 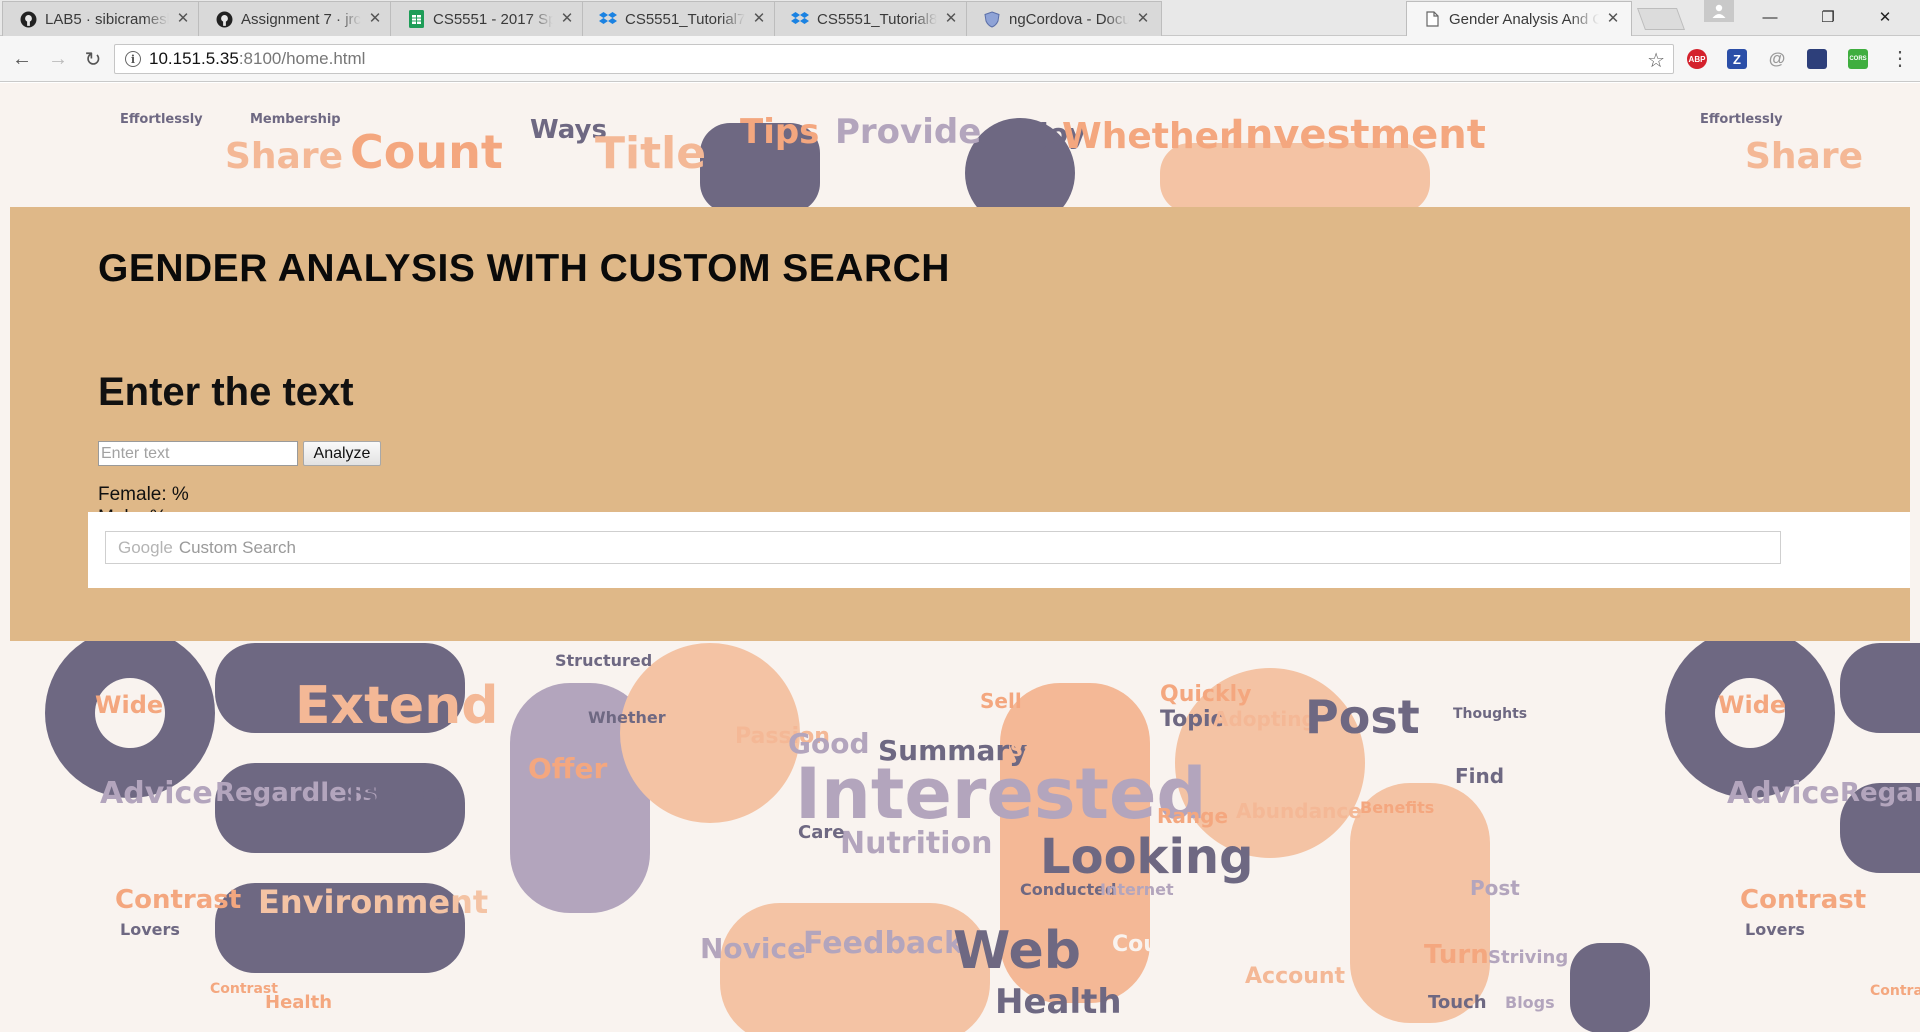 What do you see at coordinates (524, 268) in the screenshot?
I see `page-title: GENDER ANALYSIS WITH CUSTOM SEARCH` at bounding box center [524, 268].